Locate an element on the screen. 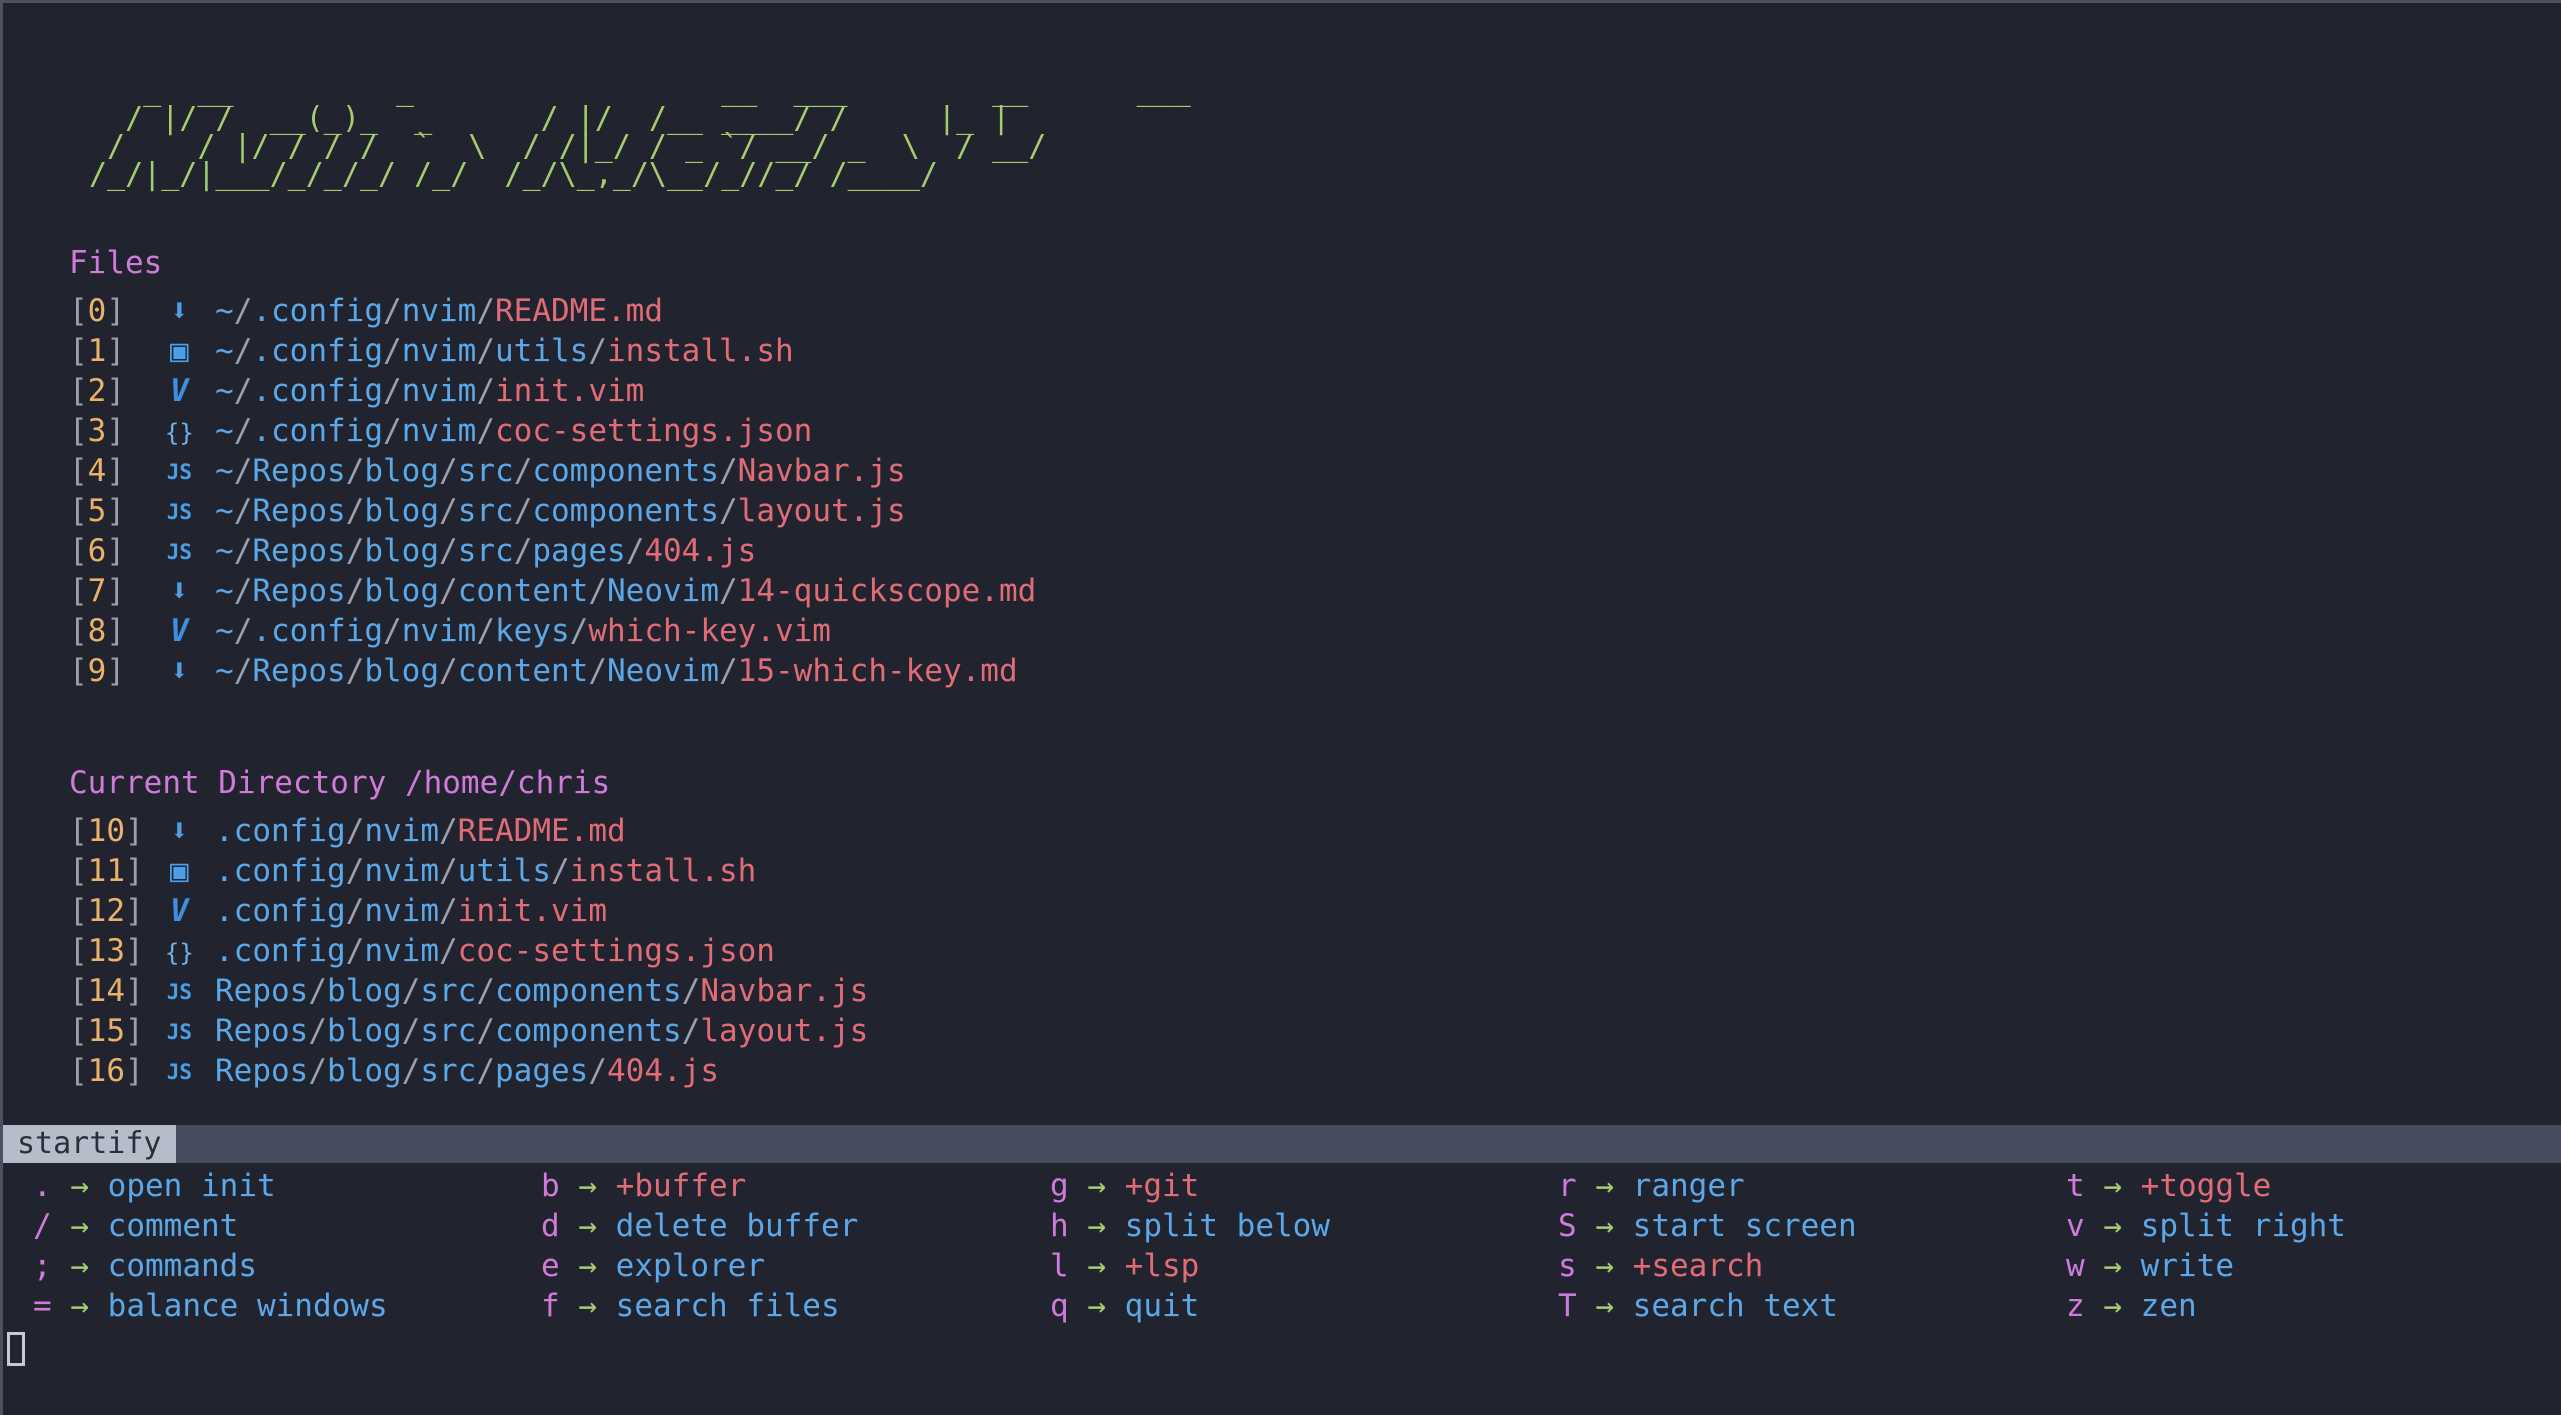 The image size is (2561, 1415). startify-entry: [11] ▣ .config/nvim/utils/install.sh is located at coordinates (412, 871).